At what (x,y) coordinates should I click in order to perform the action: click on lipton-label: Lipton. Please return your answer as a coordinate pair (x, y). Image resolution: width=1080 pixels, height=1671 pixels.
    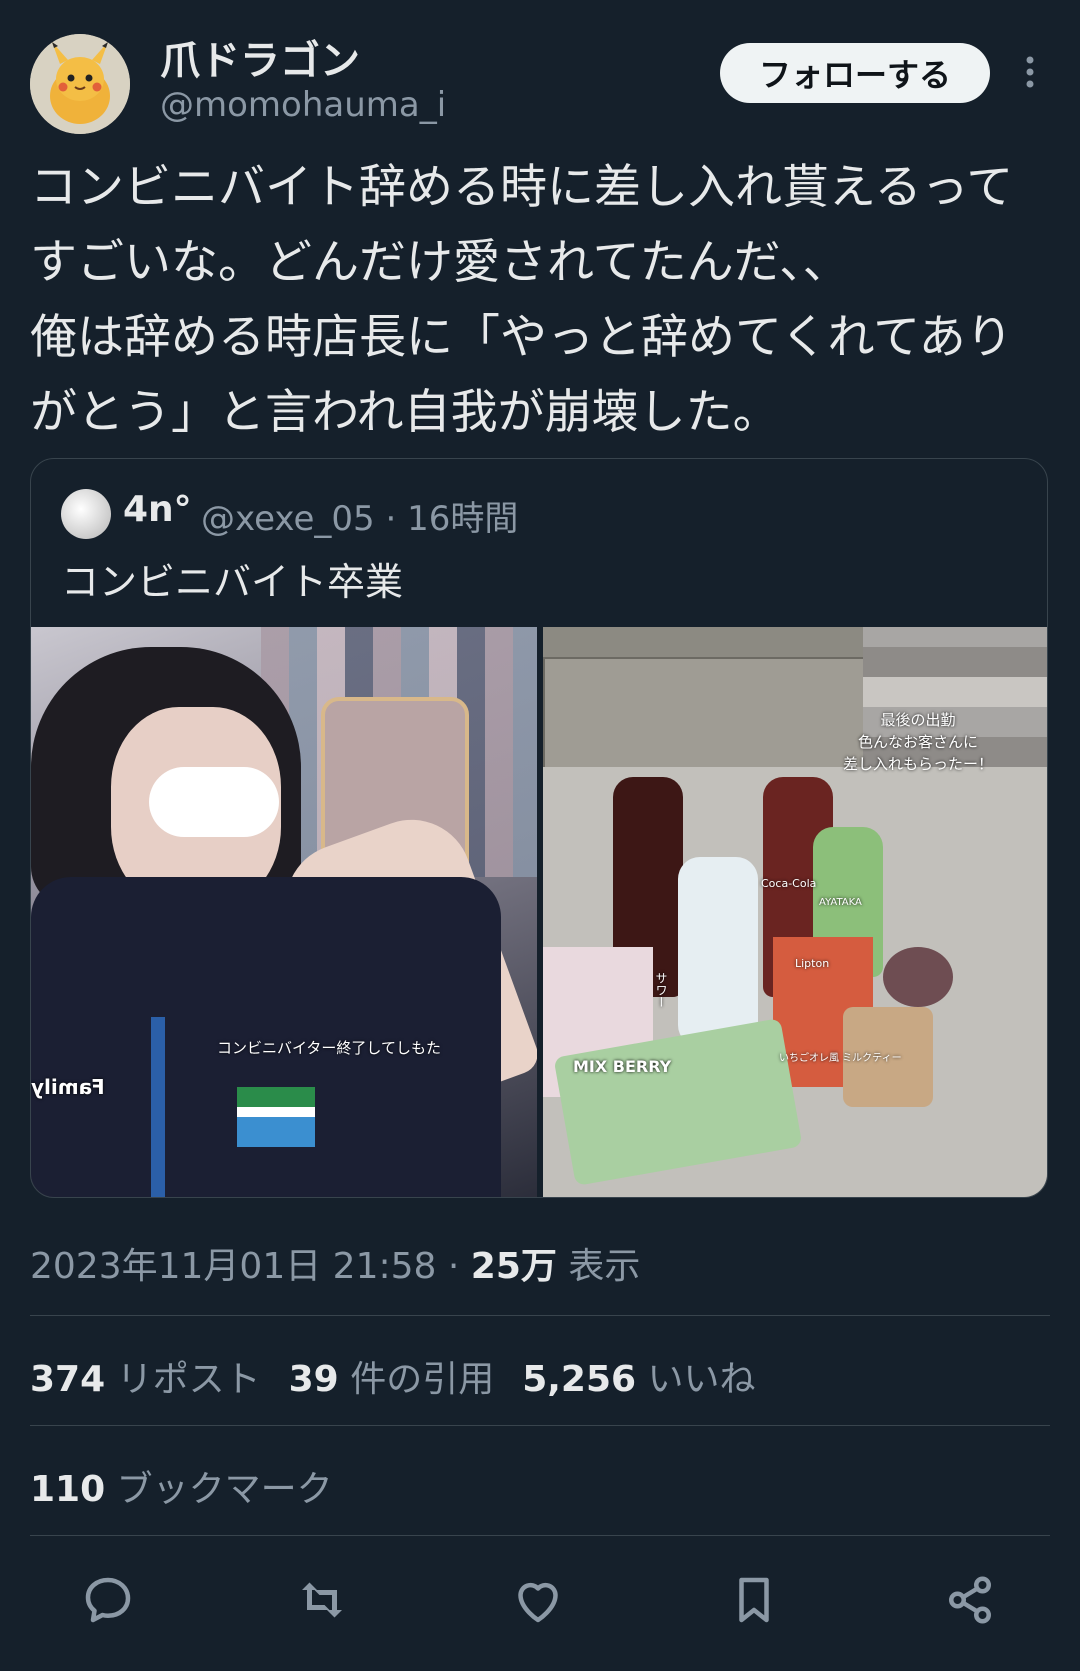
    Looking at the image, I should click on (812, 963).